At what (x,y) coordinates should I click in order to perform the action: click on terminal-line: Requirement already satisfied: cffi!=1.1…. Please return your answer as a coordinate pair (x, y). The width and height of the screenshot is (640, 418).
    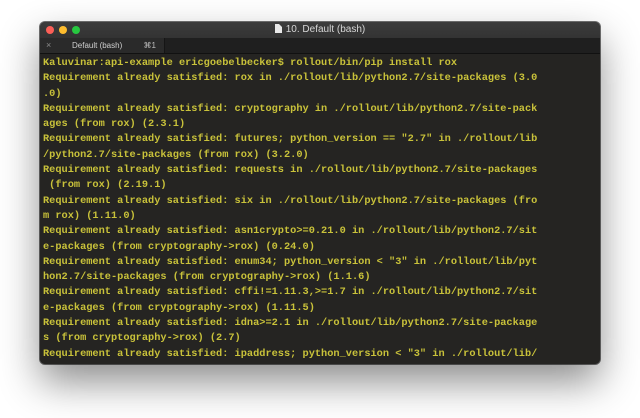
    Looking at the image, I should click on (290, 292).